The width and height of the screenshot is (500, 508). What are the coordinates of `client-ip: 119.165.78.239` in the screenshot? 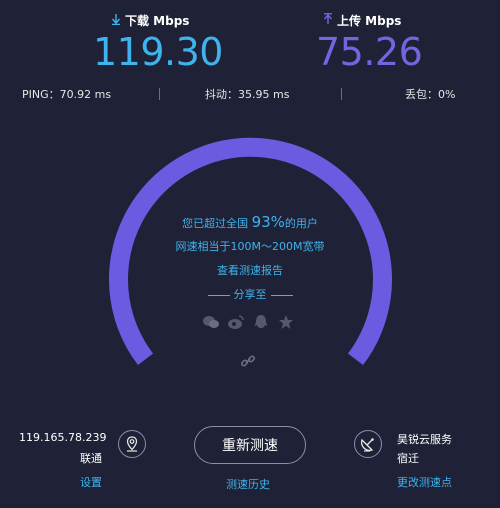 It's located at (63, 437).